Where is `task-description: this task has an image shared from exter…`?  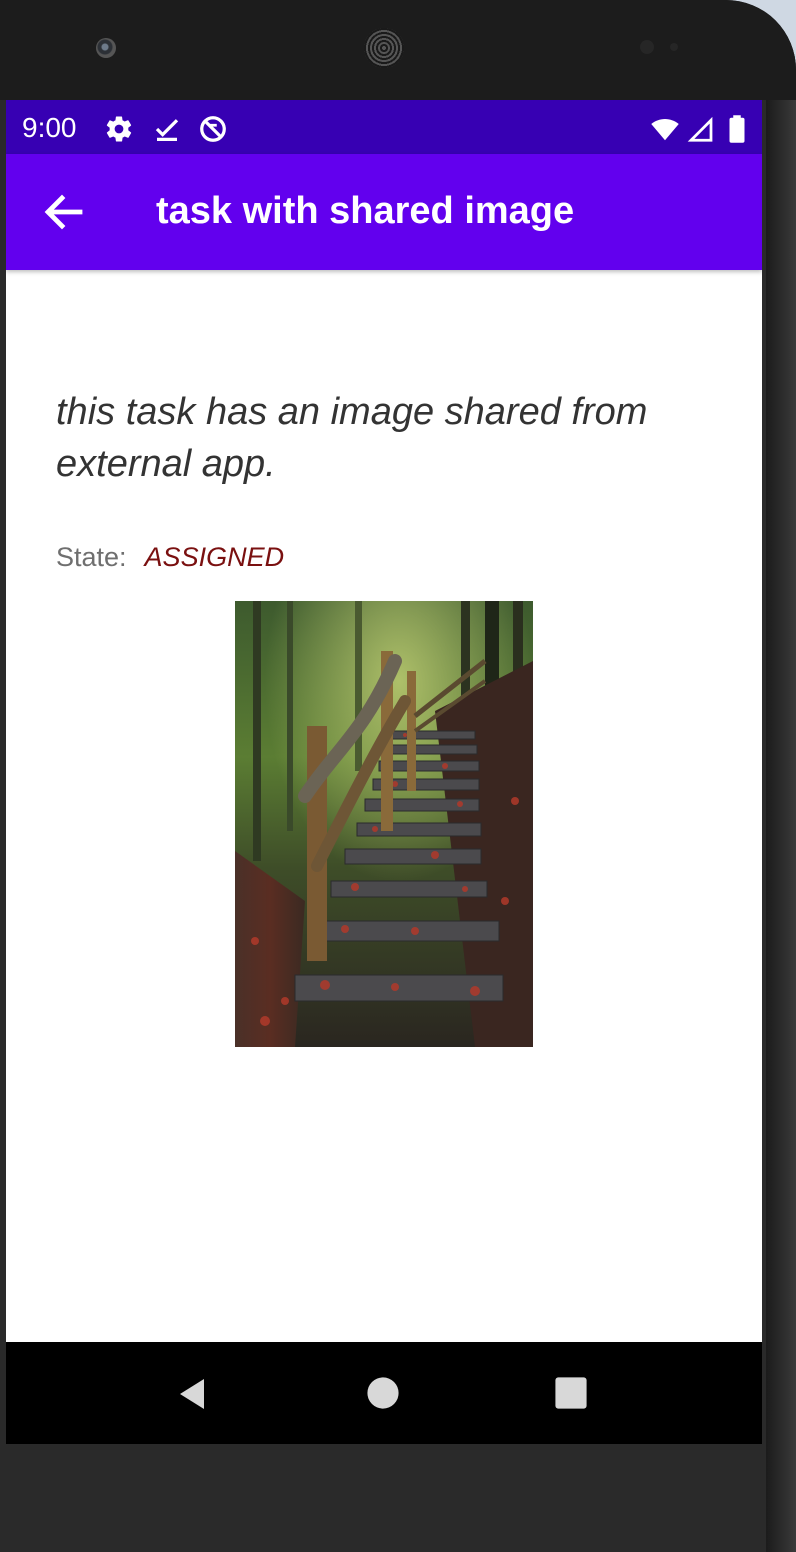
task-description: this task has an image shared from exter… is located at coordinates (352, 438).